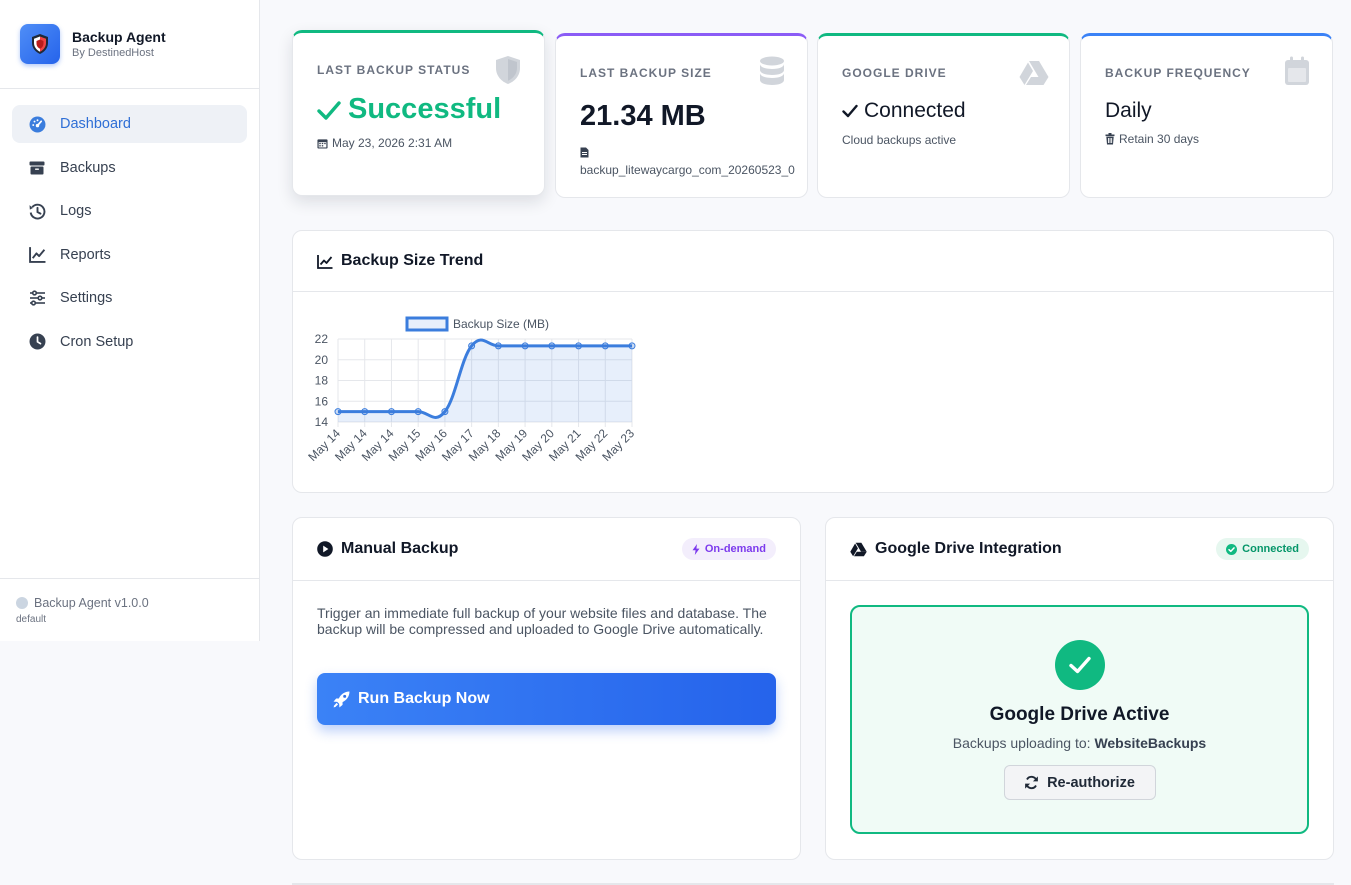 The height and width of the screenshot is (885, 1351). Describe the element at coordinates (322, 422) in the screenshot. I see `y-tick-label: 14` at that location.